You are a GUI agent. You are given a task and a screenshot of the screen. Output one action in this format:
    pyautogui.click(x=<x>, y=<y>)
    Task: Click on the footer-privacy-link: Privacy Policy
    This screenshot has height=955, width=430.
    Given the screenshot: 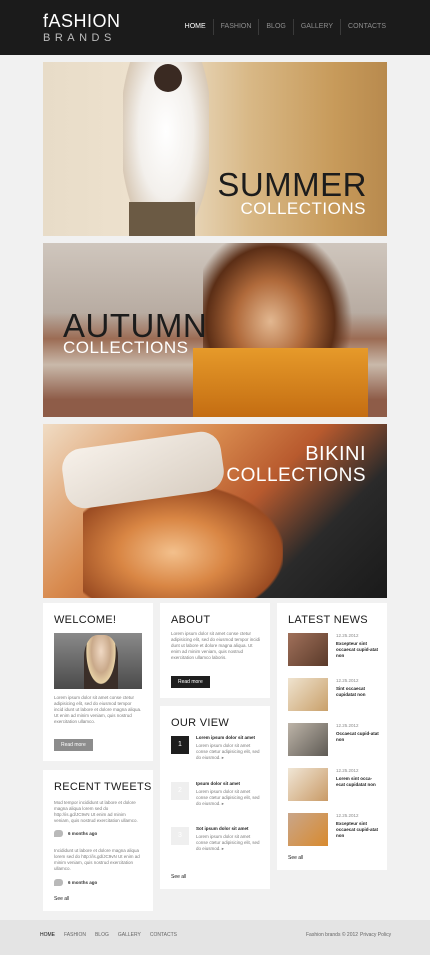 What is the action you would take?
    pyautogui.click(x=375, y=935)
    